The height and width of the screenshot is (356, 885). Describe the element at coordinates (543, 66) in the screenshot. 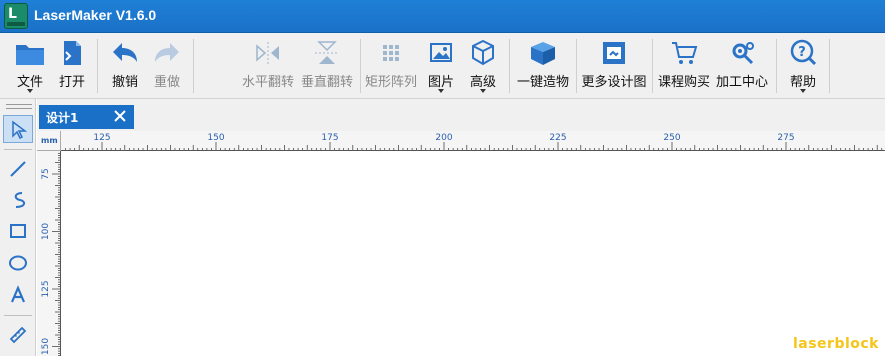

I see `one-click-make-button: 一键造物` at that location.